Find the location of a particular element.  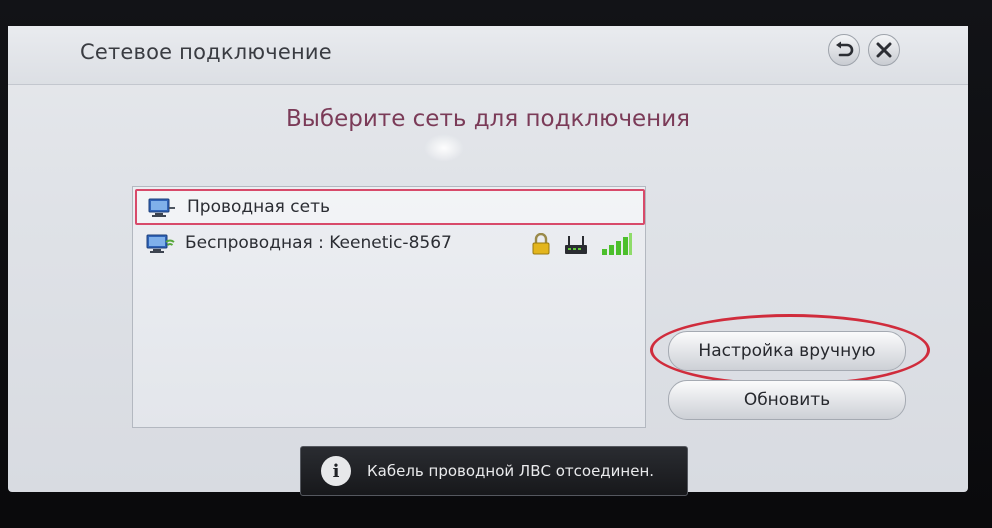

info-glyph: i is located at coordinates (336, 471).